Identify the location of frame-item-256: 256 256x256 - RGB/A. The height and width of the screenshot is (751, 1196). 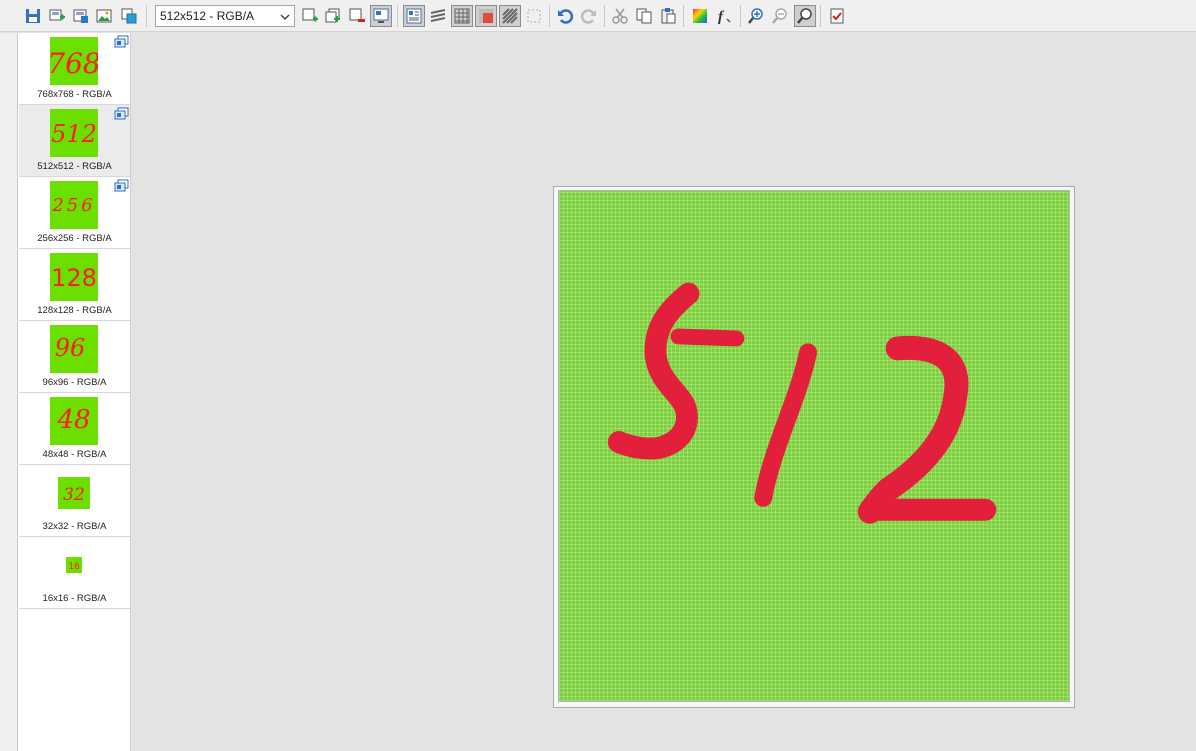
(74, 213).